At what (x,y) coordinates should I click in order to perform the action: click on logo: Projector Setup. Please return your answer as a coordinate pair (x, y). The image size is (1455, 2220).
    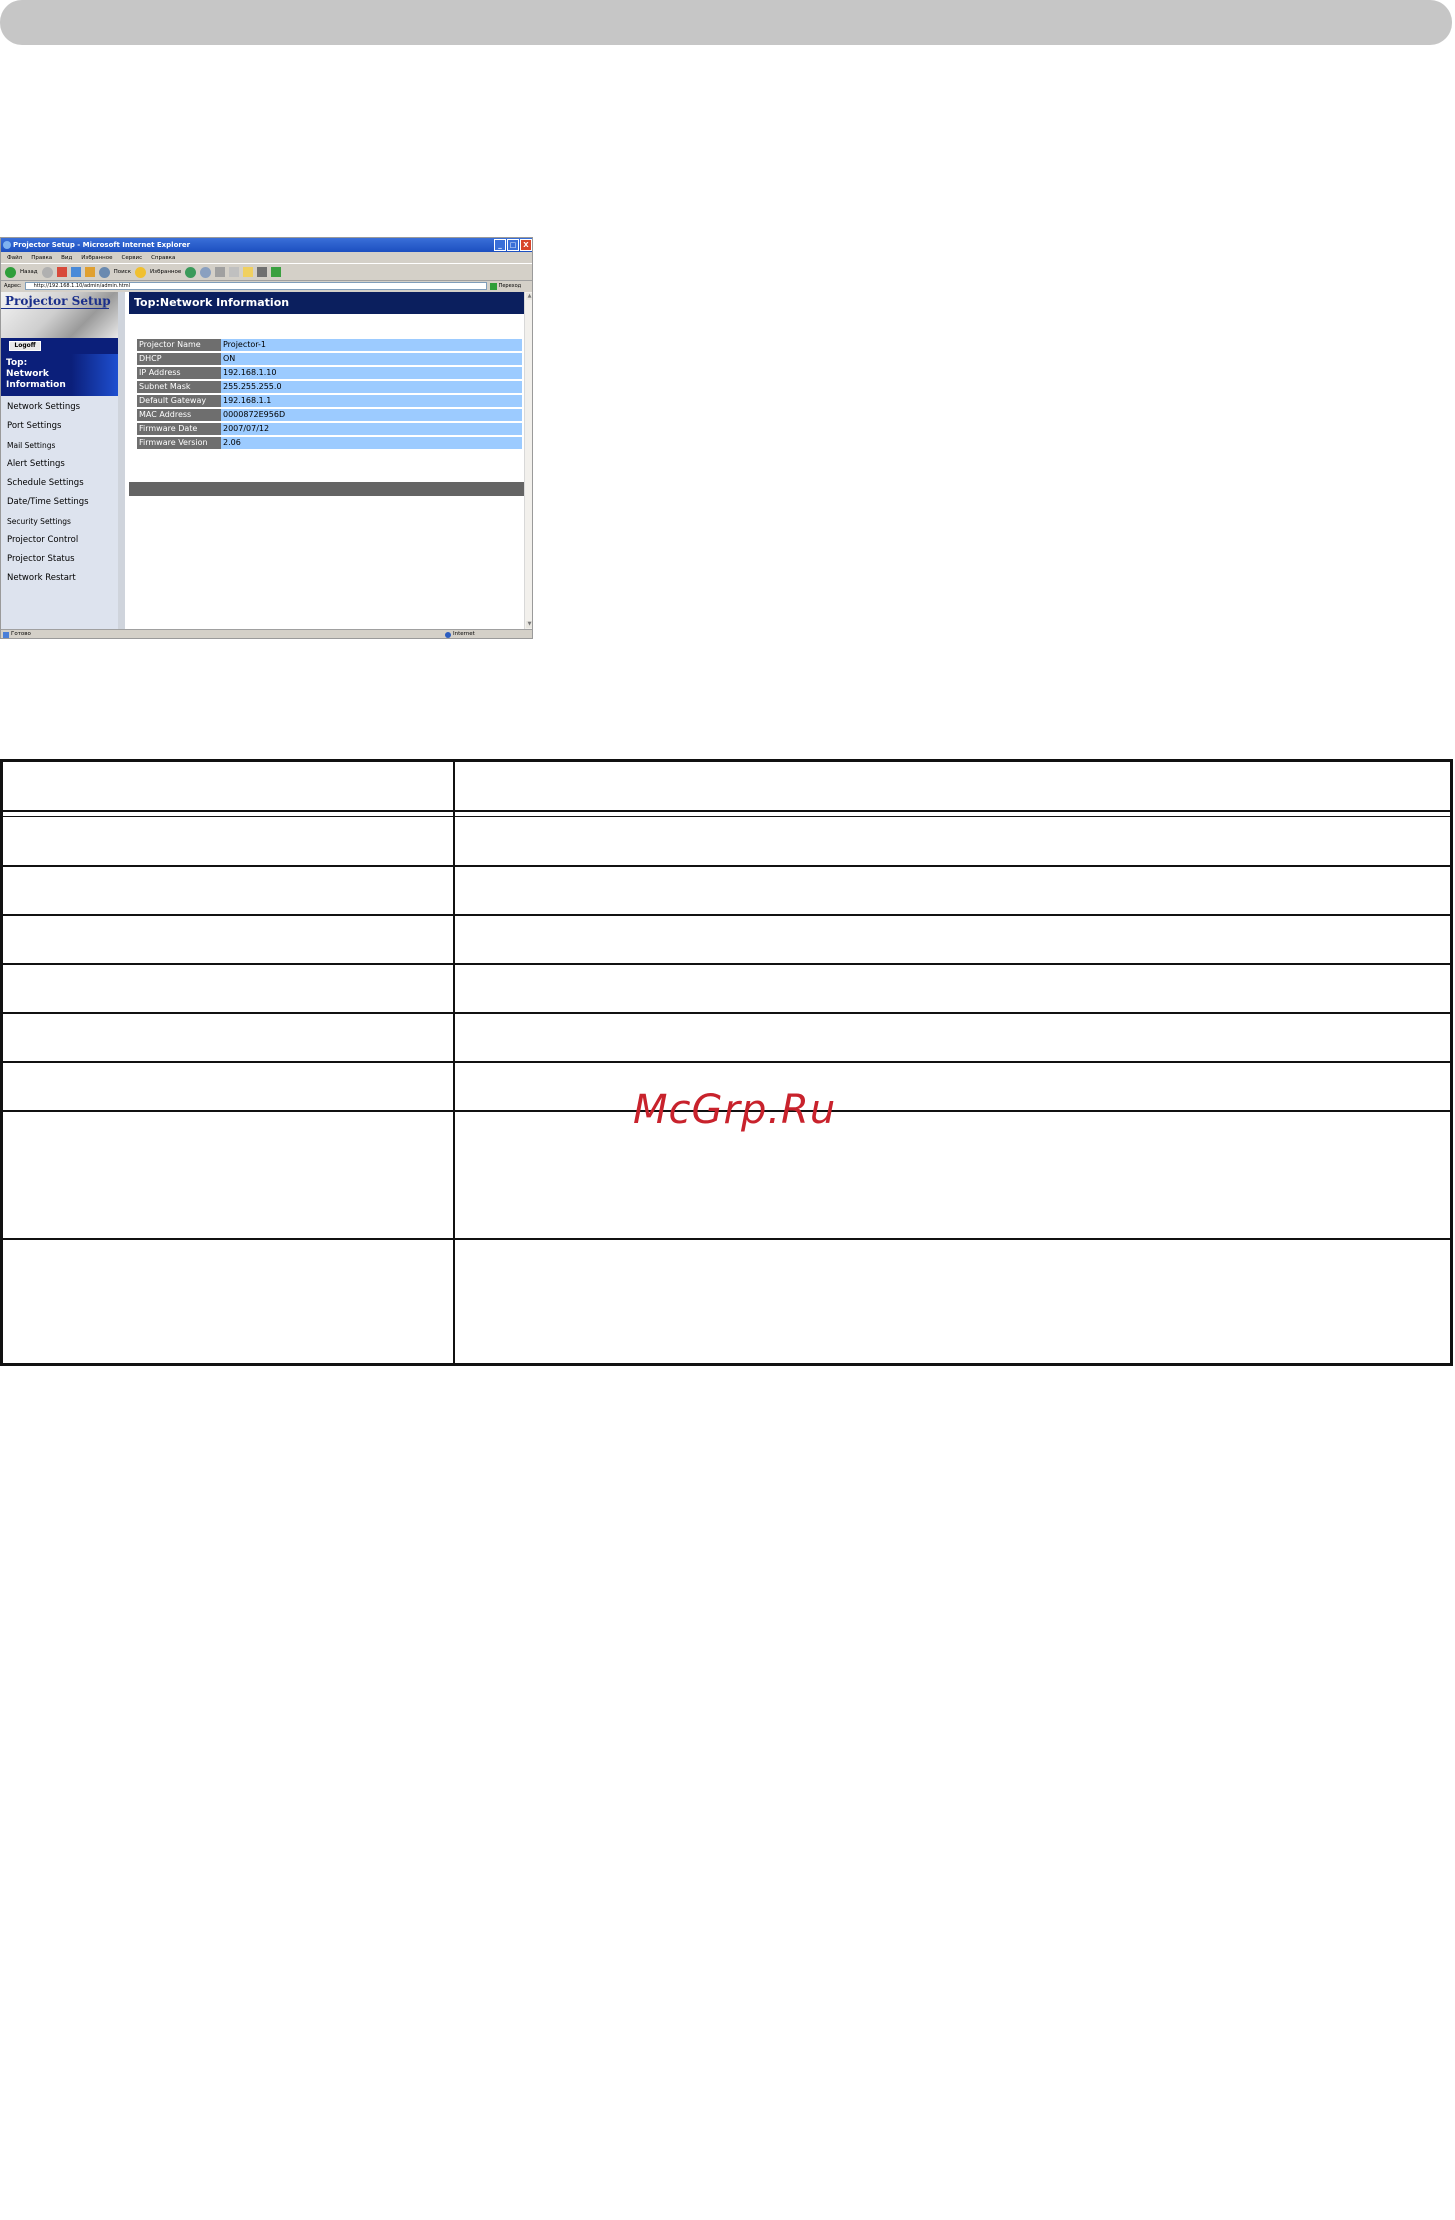
    Looking at the image, I should click on (58, 301).